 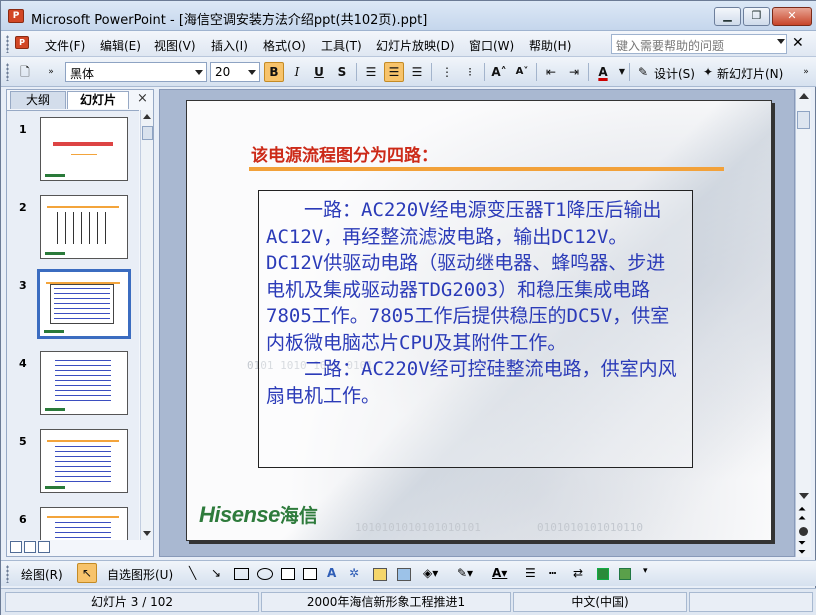 What do you see at coordinates (781, 41) in the screenshot?
I see `help-dropdown-arrow-icon` at bounding box center [781, 41].